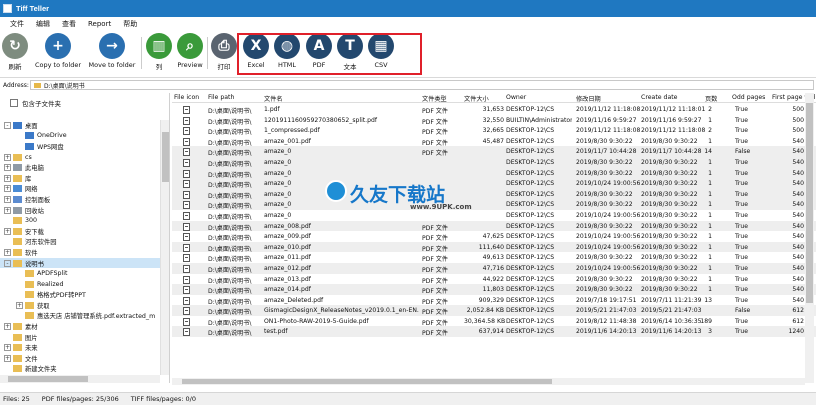 Image resolution: width=816 pixels, height=405 pixels. Describe the element at coordinates (80, 231) in the screenshot. I see `folder-tree-item: + 安下载` at that location.